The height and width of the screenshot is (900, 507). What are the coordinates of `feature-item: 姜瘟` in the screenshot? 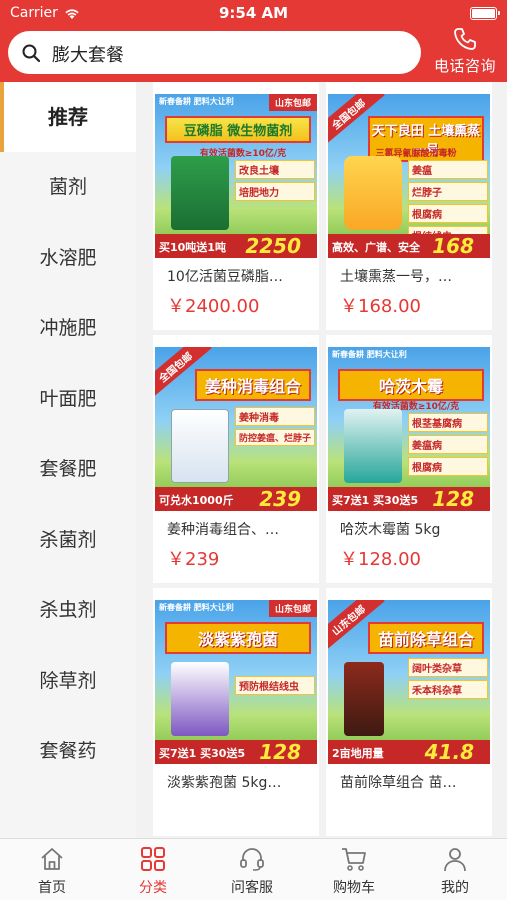 It's located at (448, 169).